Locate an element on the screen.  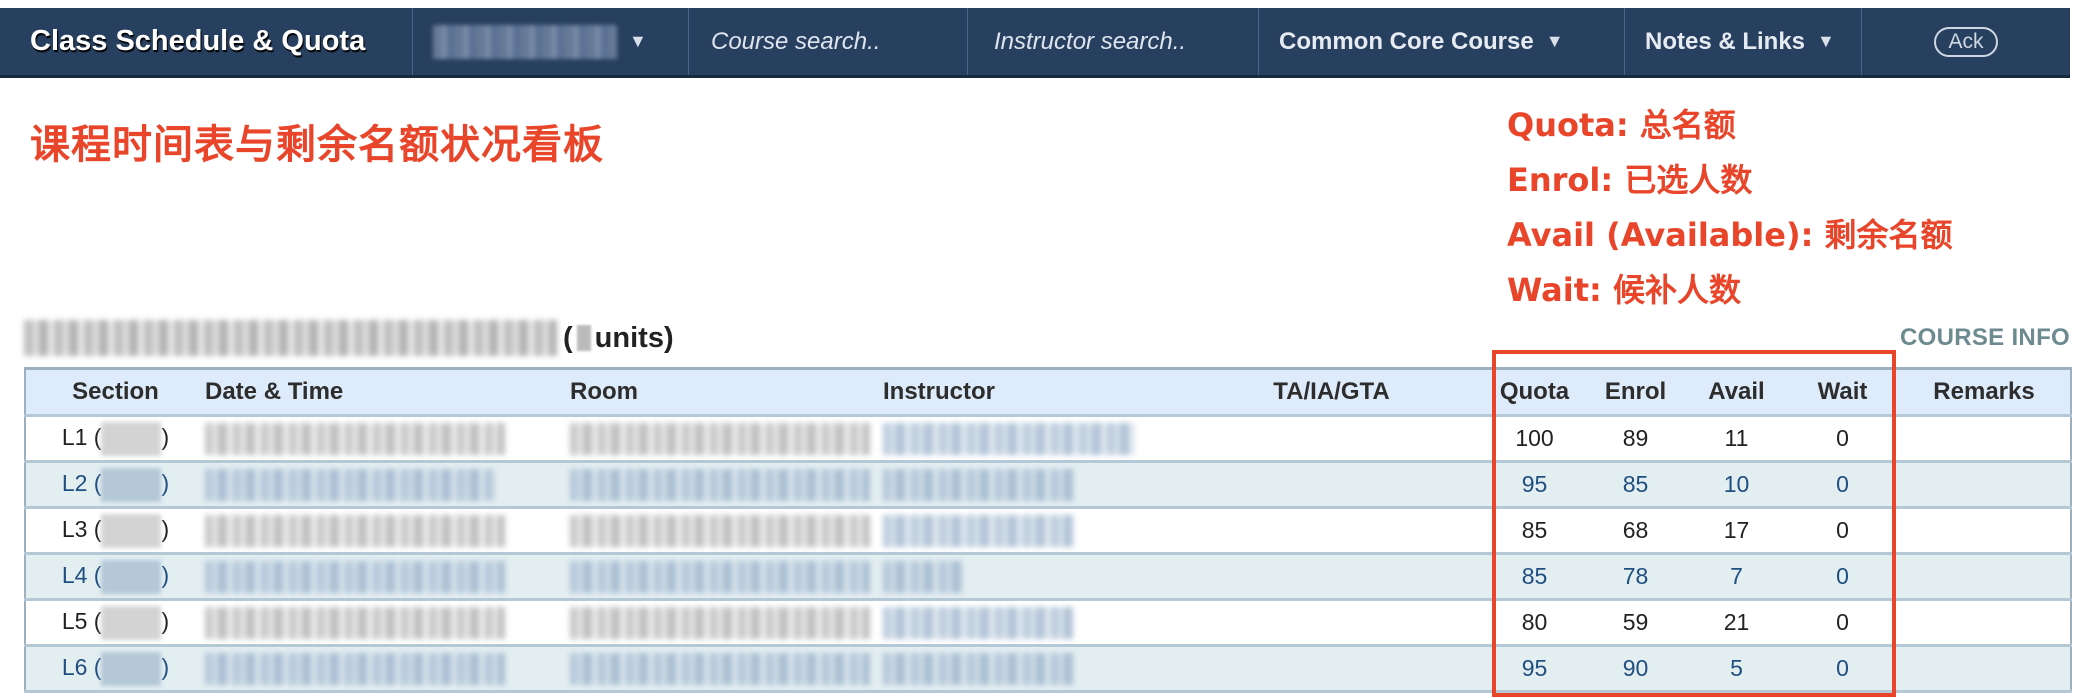
legend-quota: Quota: 总名额 is located at coordinates (1621, 125).